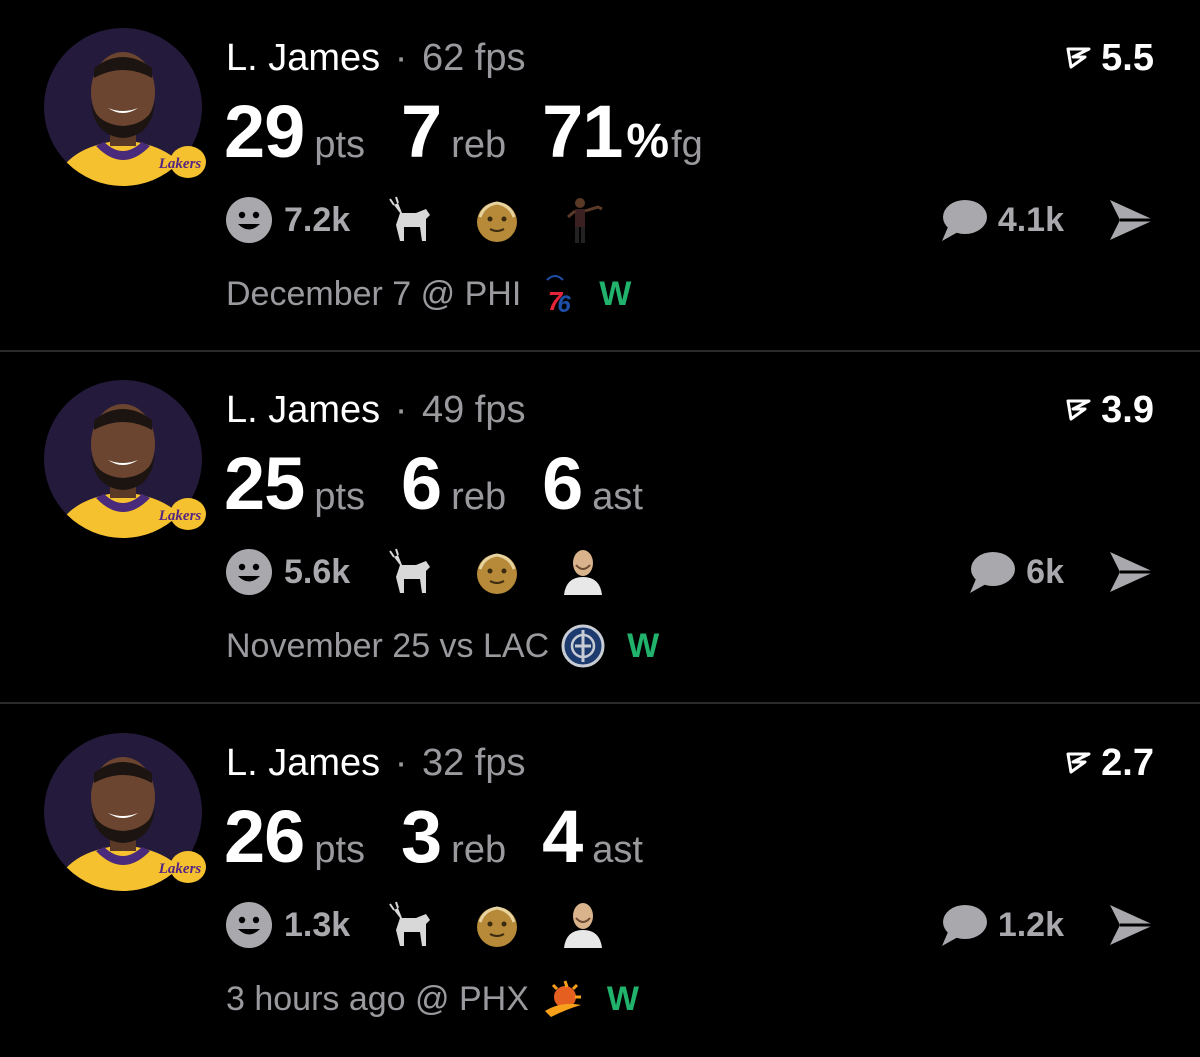 Image resolution: width=1200 pixels, height=1057 pixels. I want to click on game-info: 3 hours ago @ PHX W, so click(432, 999).